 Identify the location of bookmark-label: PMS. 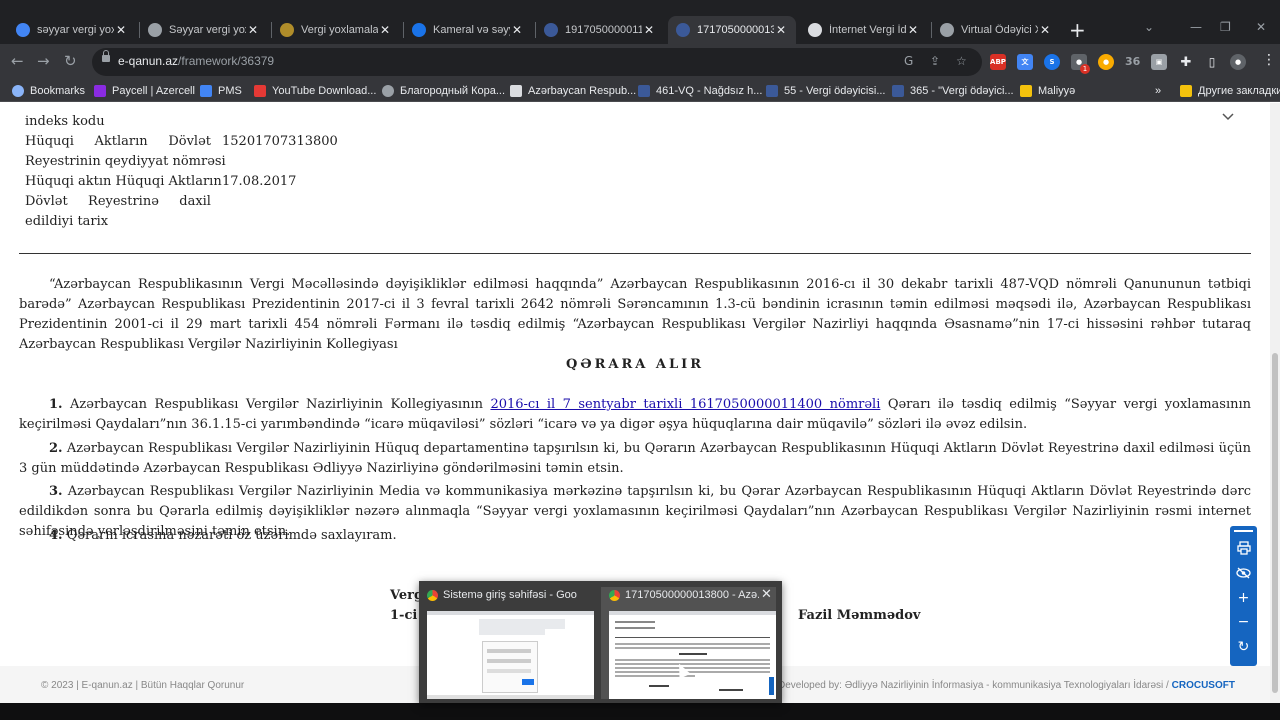
(230, 91).